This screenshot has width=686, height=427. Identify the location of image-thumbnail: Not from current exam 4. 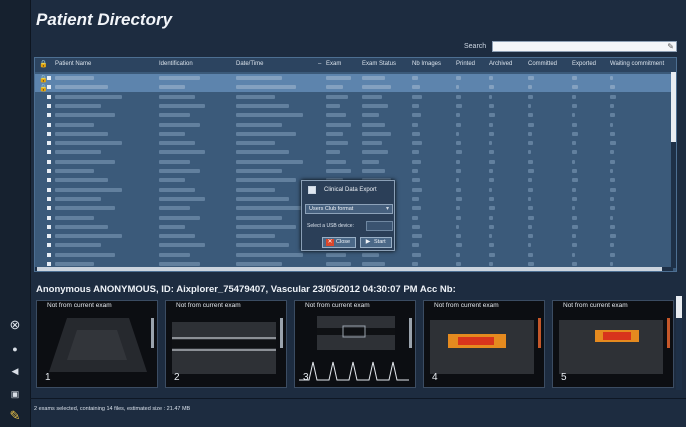
(484, 344).